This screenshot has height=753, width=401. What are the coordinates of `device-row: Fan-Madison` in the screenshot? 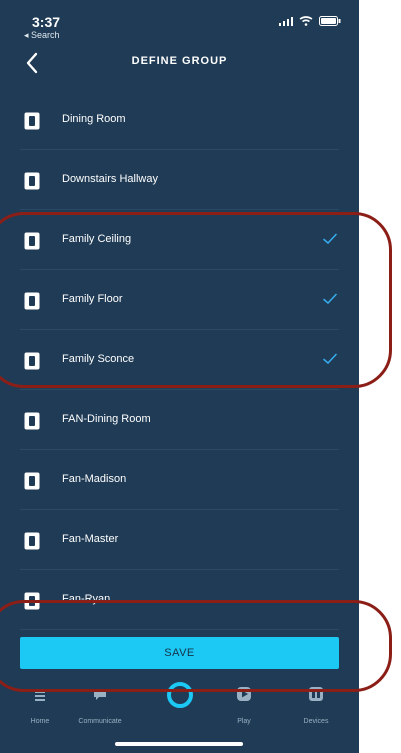 It's located at (179, 480).